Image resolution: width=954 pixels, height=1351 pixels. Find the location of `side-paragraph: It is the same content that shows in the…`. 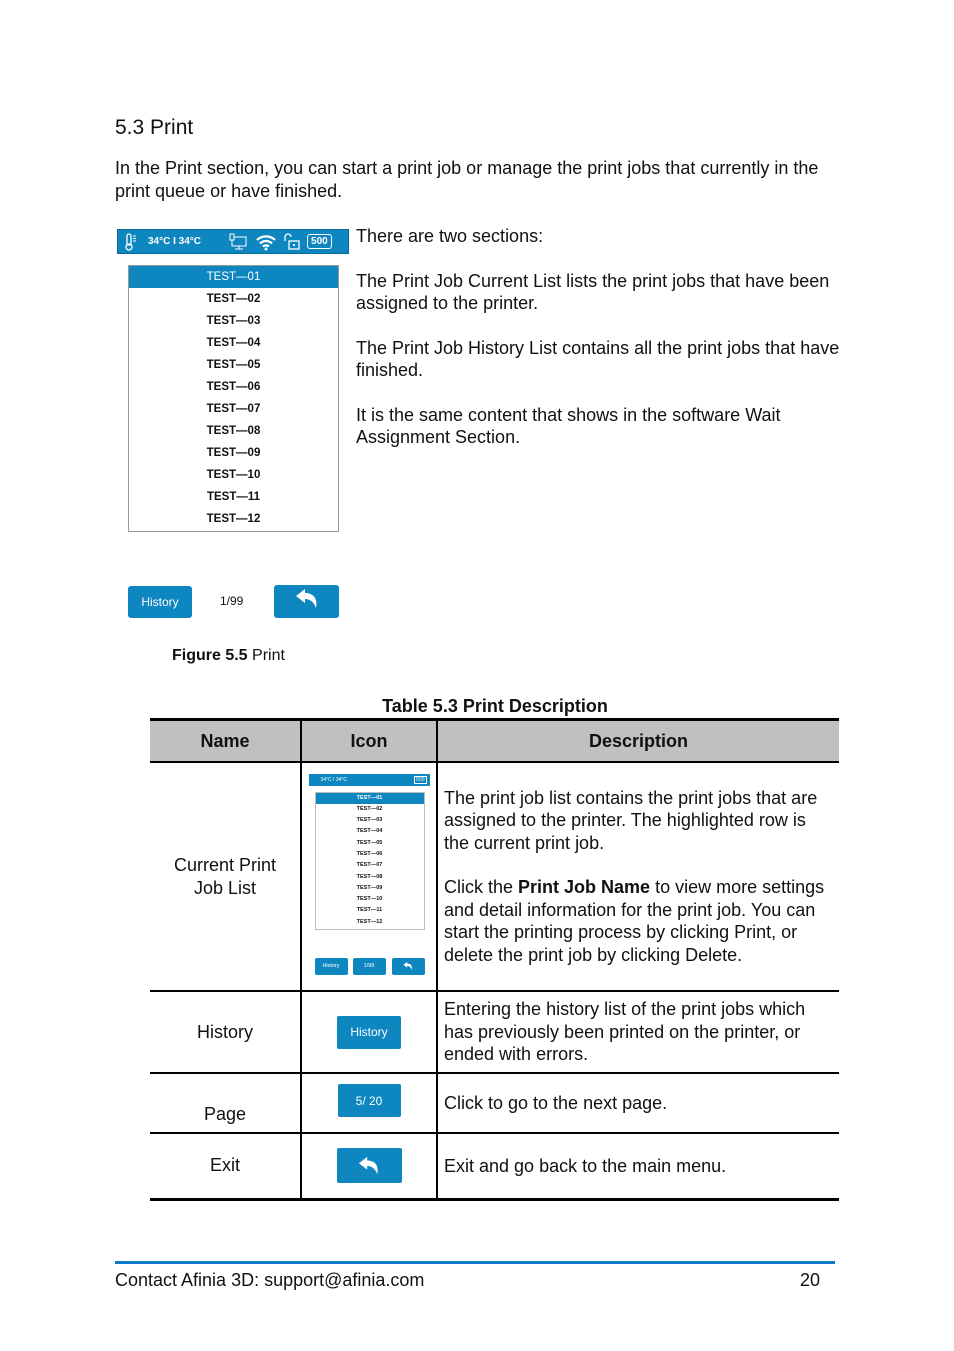

side-paragraph: It is the same content that shows in the… is located at coordinates (568, 426).